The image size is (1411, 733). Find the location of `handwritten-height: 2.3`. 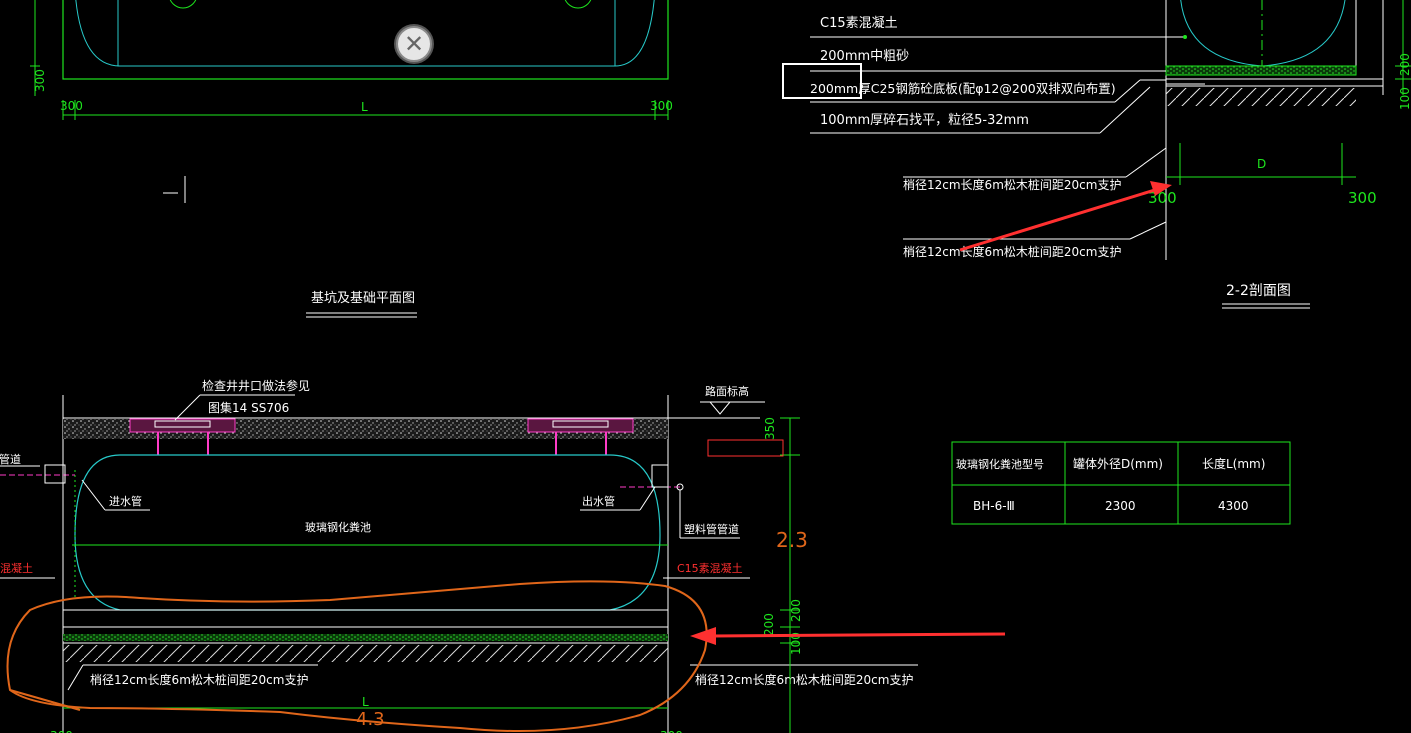

handwritten-height: 2.3 is located at coordinates (792, 540).